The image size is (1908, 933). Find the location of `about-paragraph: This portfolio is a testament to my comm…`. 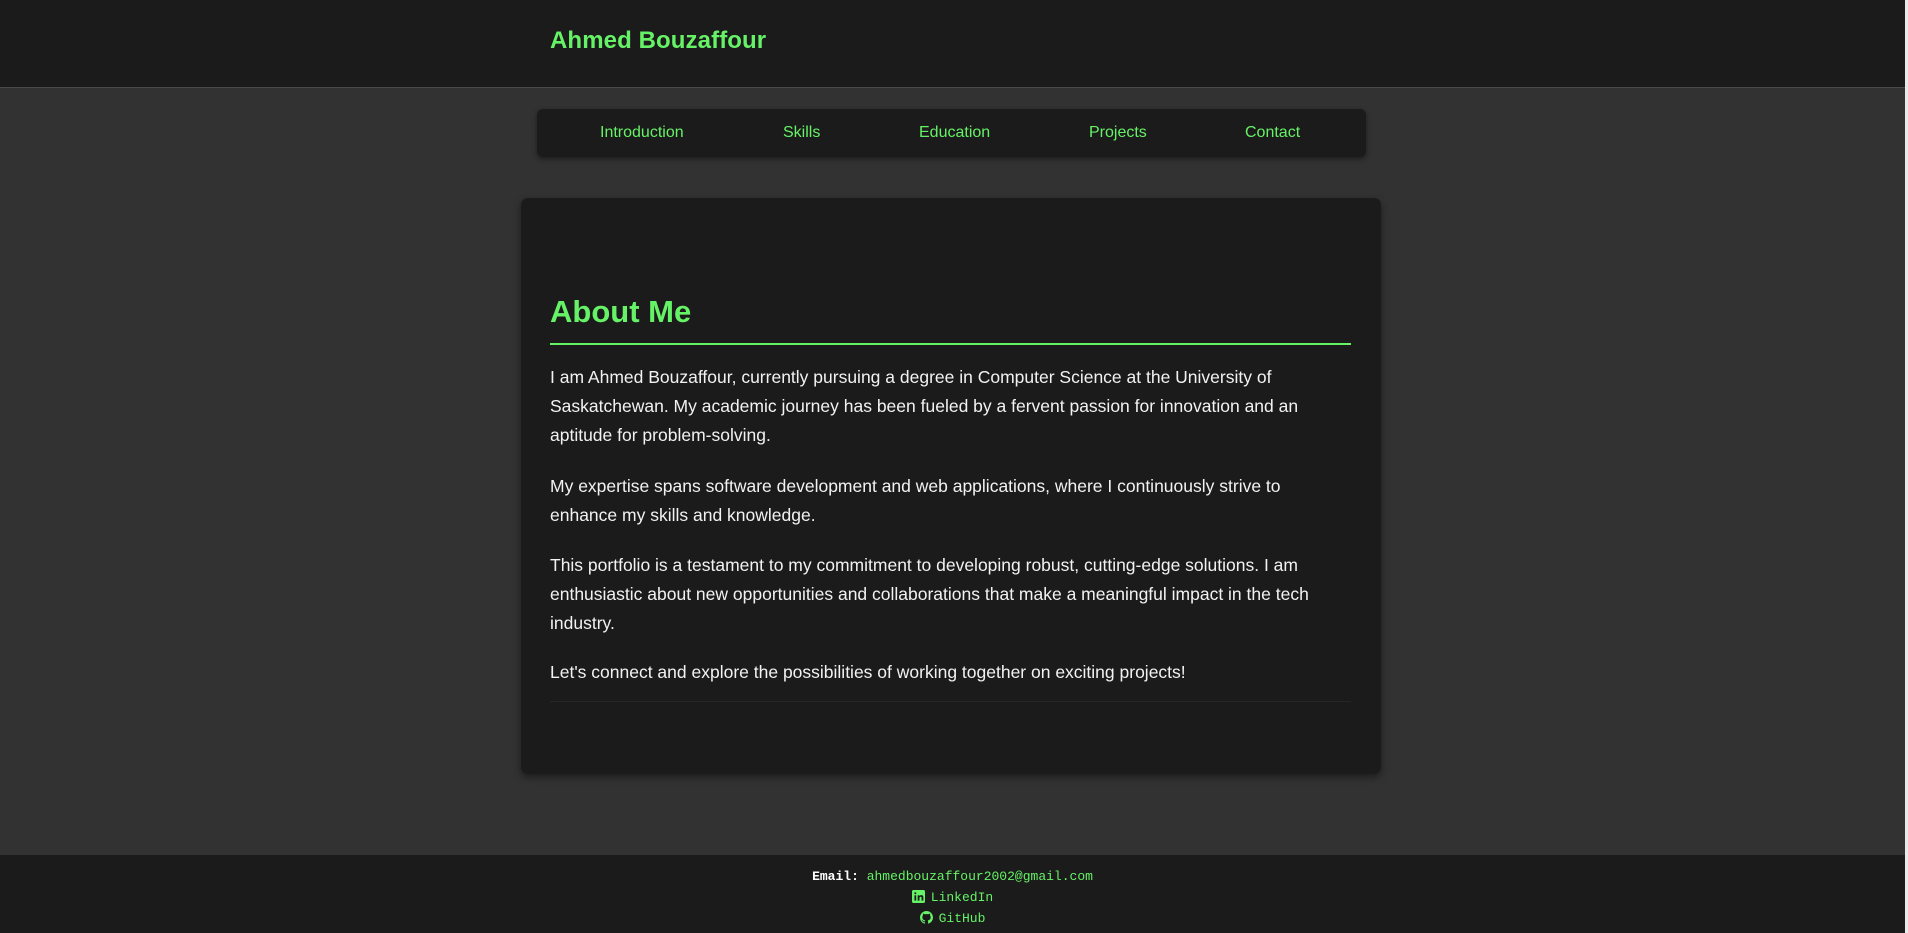

about-paragraph: This portfolio is a testament to my comm… is located at coordinates (929, 594).